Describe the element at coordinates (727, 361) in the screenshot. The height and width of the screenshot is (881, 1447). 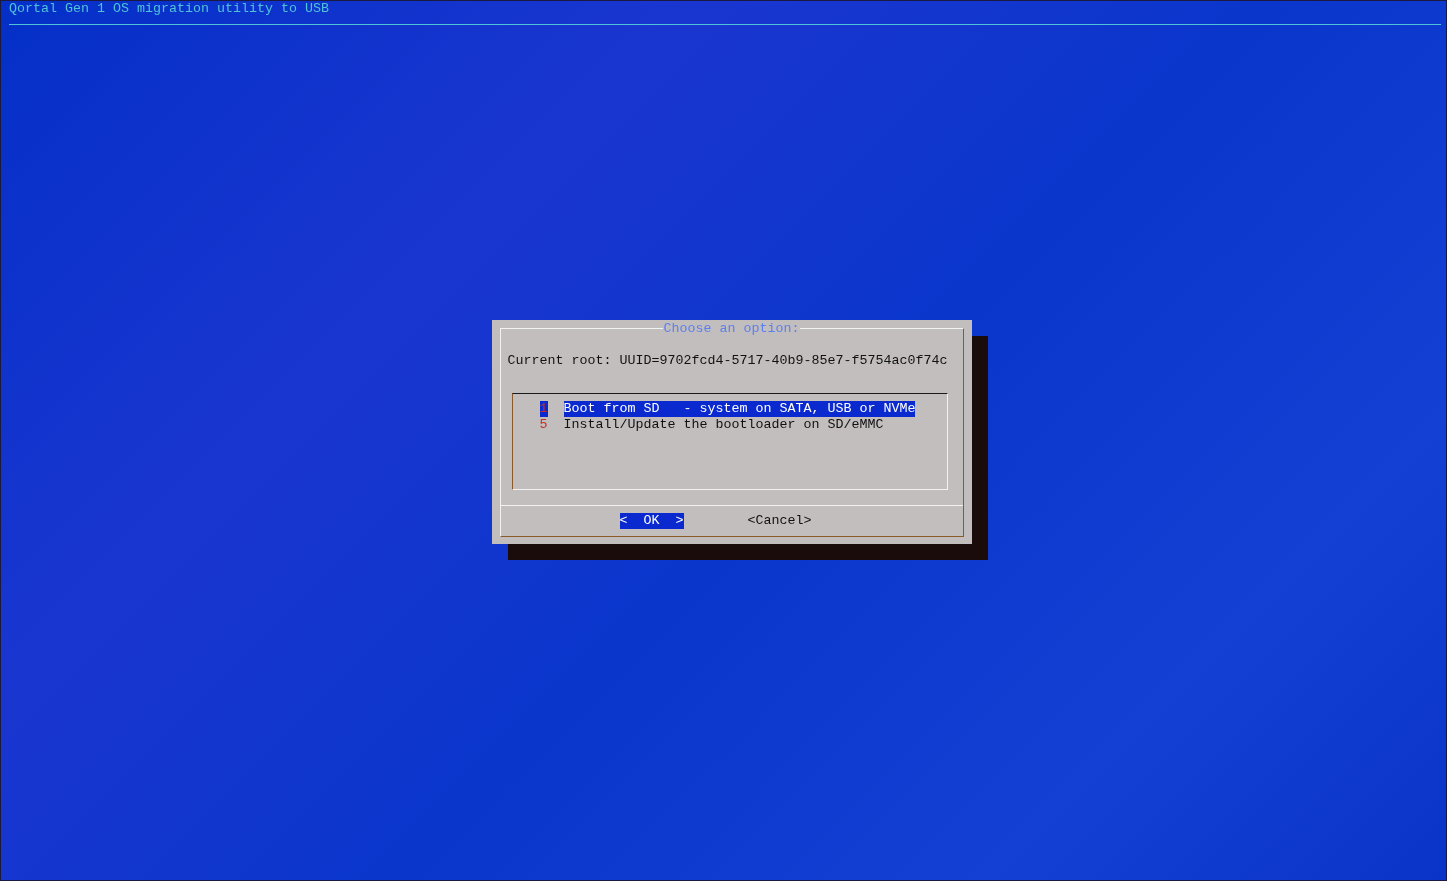
I see `dialog-message: Current root: UUID=9702fcd4-5717-40b9-85e7-f5754ac0f74c` at that location.